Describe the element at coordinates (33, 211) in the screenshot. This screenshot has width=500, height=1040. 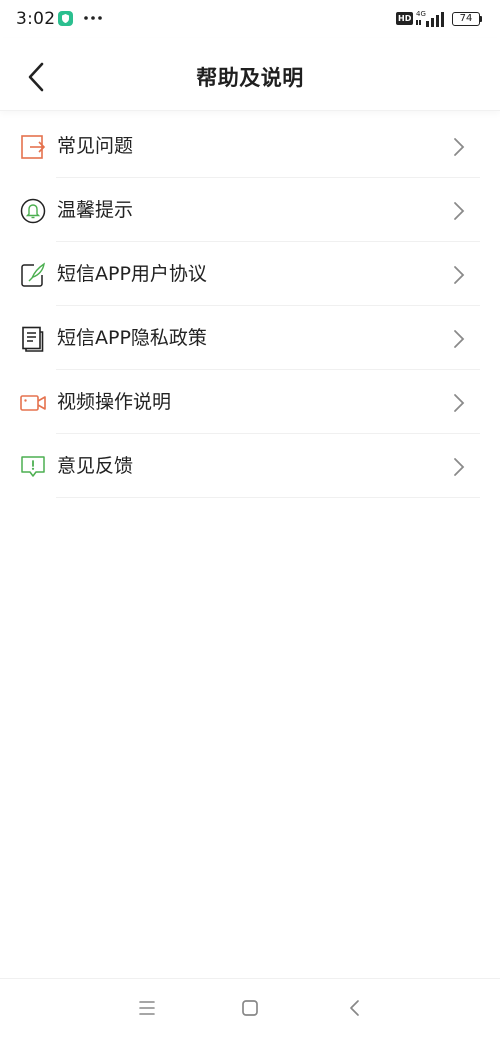
I see `bell-icon` at that location.